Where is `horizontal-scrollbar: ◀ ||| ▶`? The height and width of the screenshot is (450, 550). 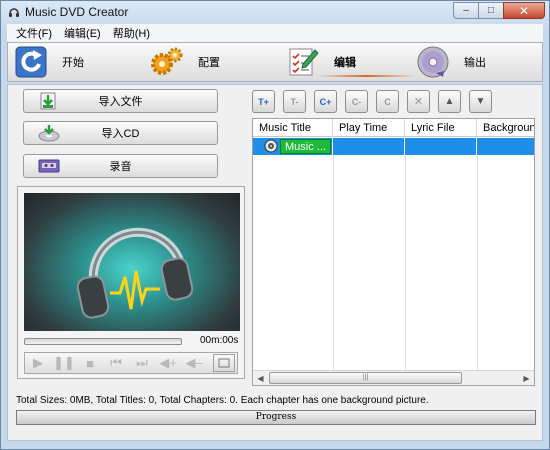
horizontal-scrollbar: ◀ ||| ▶ is located at coordinates (393, 377).